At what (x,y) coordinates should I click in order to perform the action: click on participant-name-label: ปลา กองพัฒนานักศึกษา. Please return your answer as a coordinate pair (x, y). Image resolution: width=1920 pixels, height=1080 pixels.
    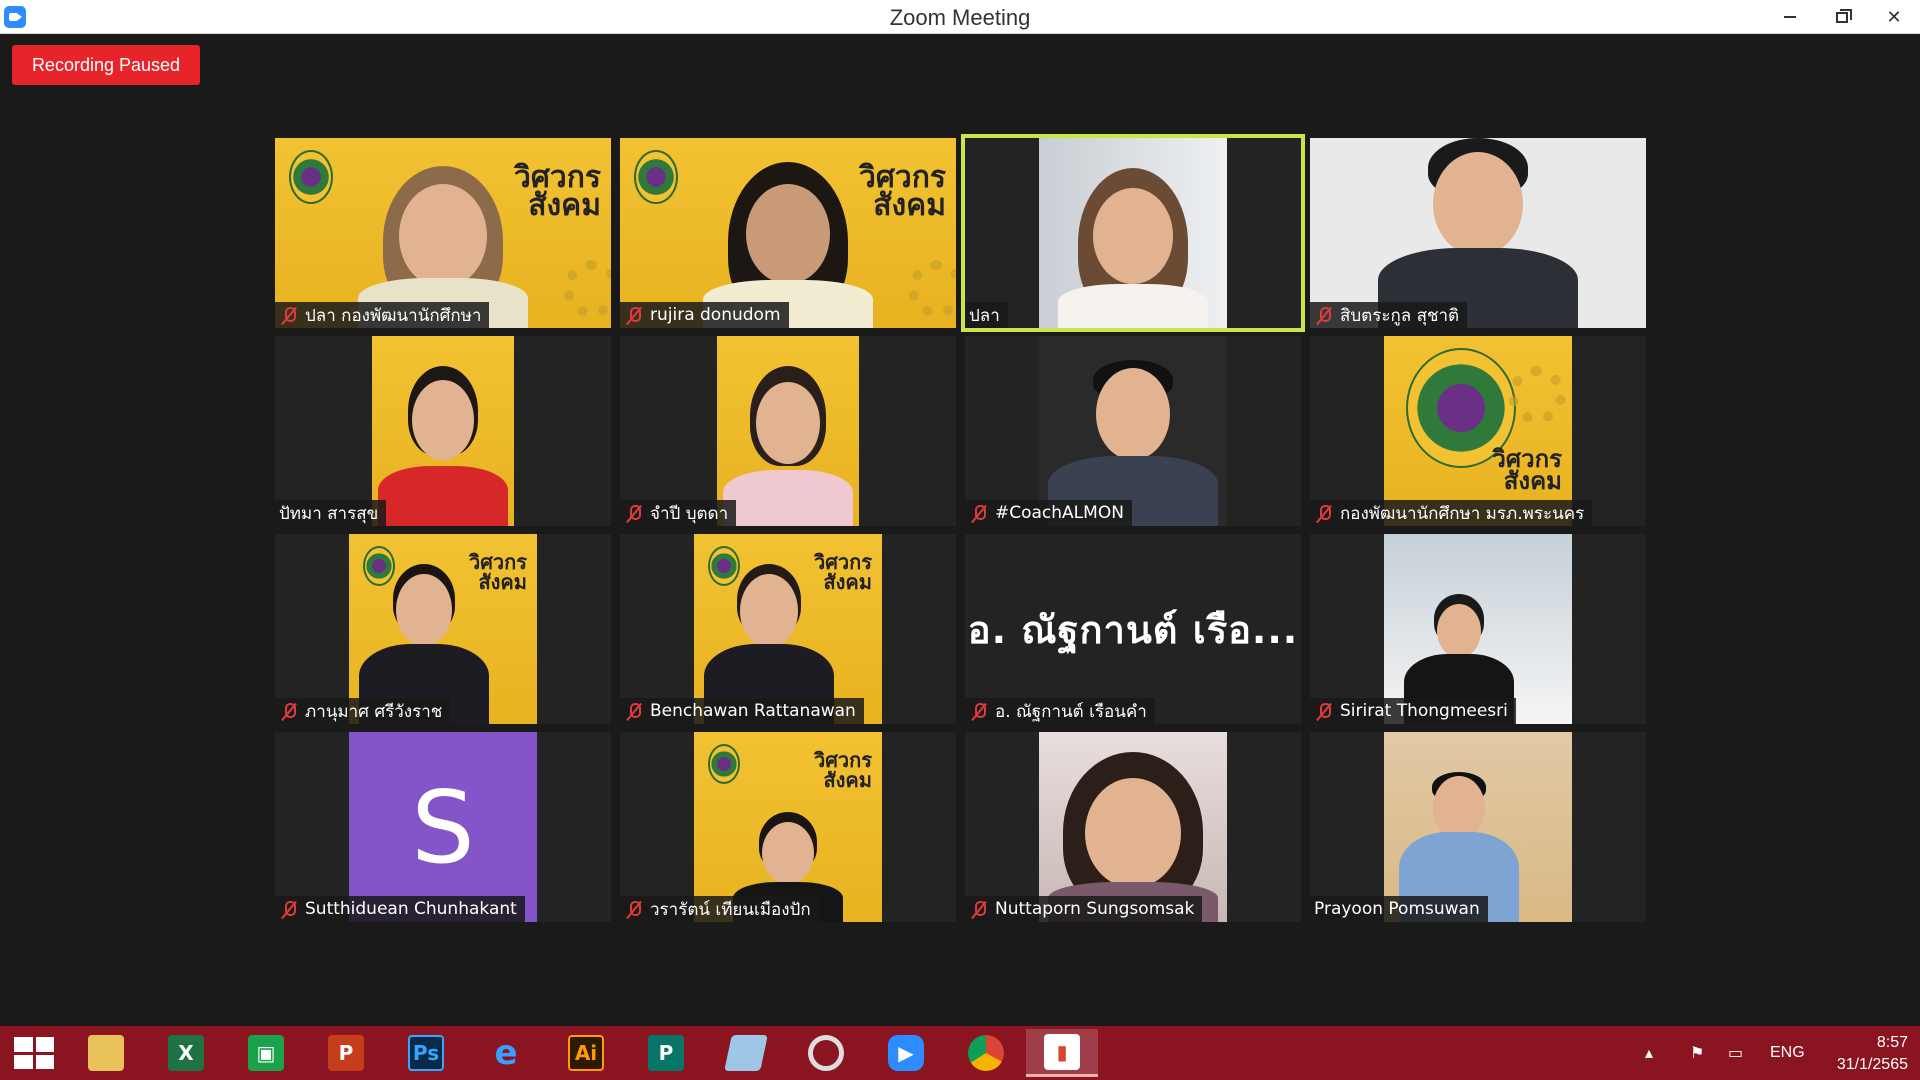
    Looking at the image, I should click on (382, 315).